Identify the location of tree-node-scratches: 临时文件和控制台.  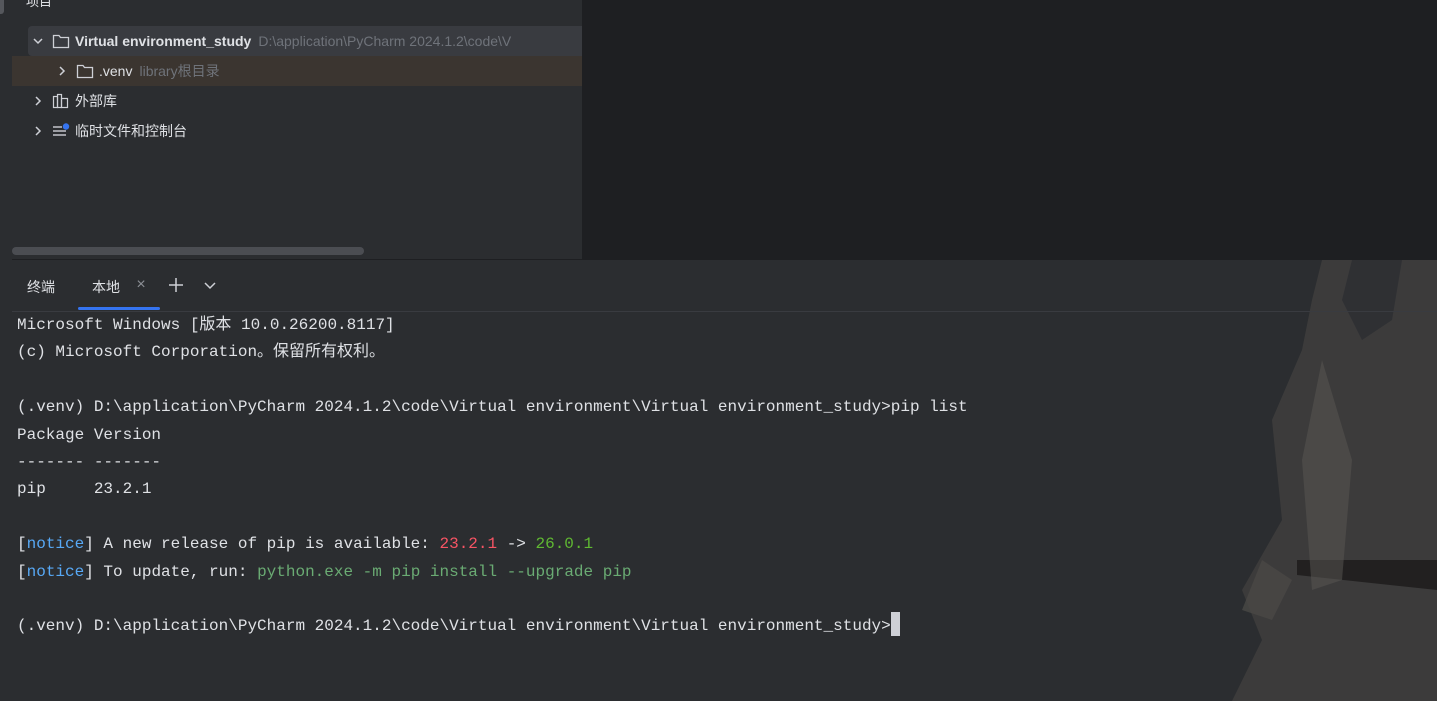
(297, 131).